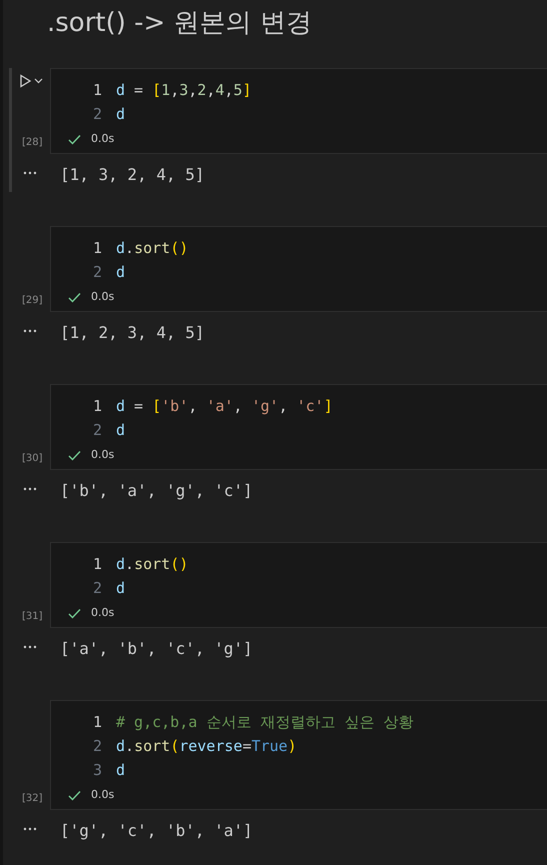 This screenshot has height=865, width=547. Describe the element at coordinates (180, 23) in the screenshot. I see `section-heading: .sort() -> 원본의 변경` at that location.